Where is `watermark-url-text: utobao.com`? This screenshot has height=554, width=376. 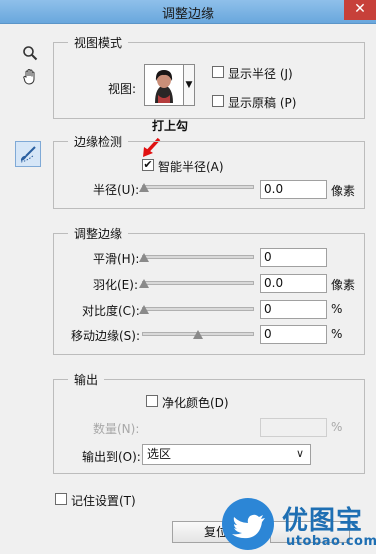
watermark-url-text: utobao.com is located at coordinates (331, 541).